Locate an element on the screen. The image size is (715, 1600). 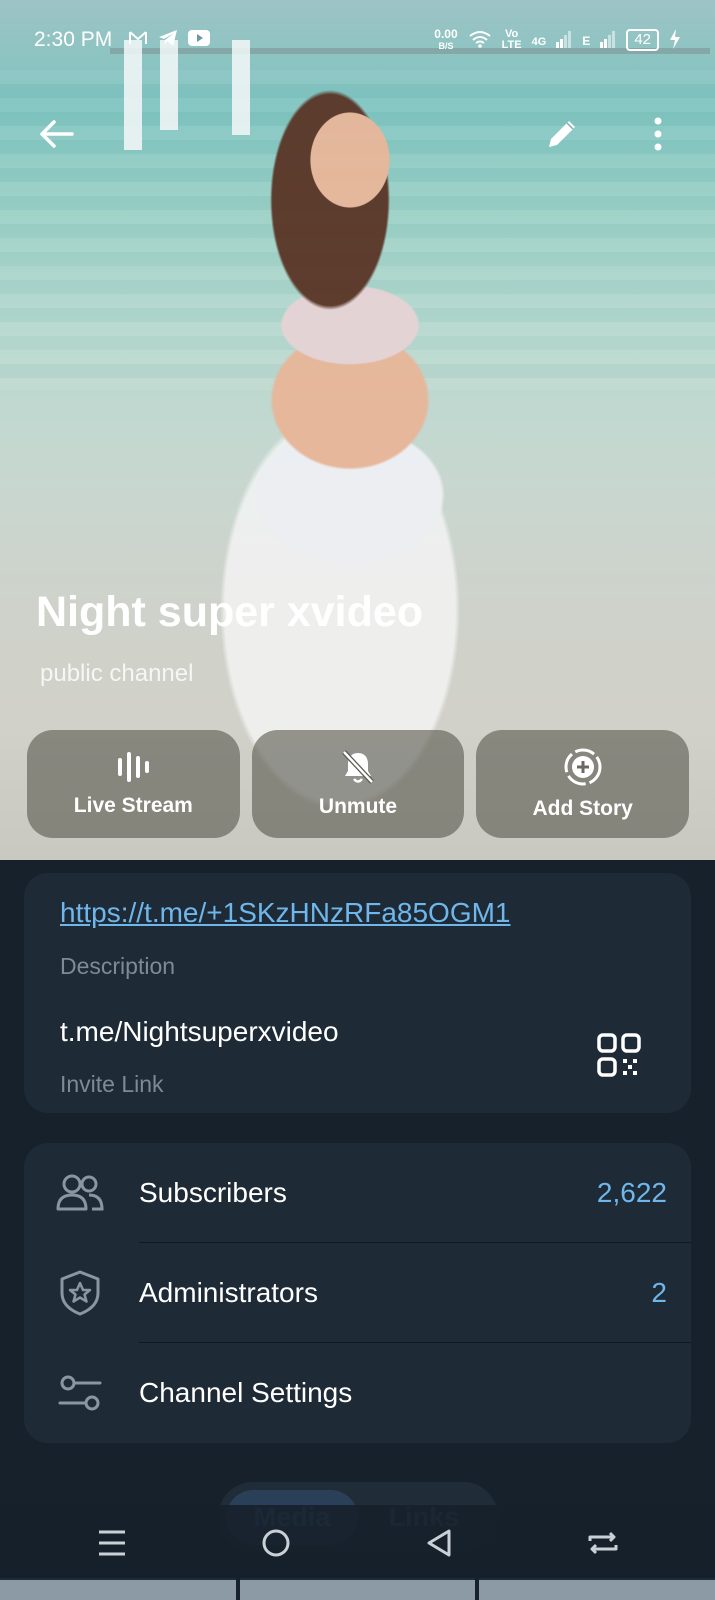
arrow-left-icon is located at coordinates (57, 134).